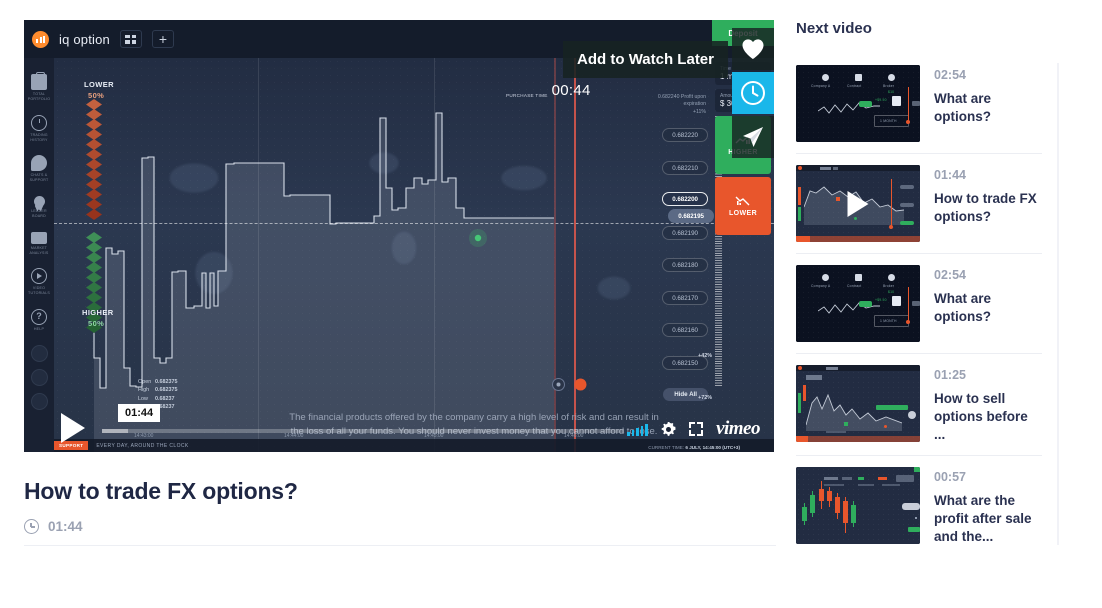 The width and height of the screenshot is (1102, 608). Describe the element at coordinates (39, 96) in the screenshot. I see `sidebar-label: TOTAL PORTFOLIO` at that location.